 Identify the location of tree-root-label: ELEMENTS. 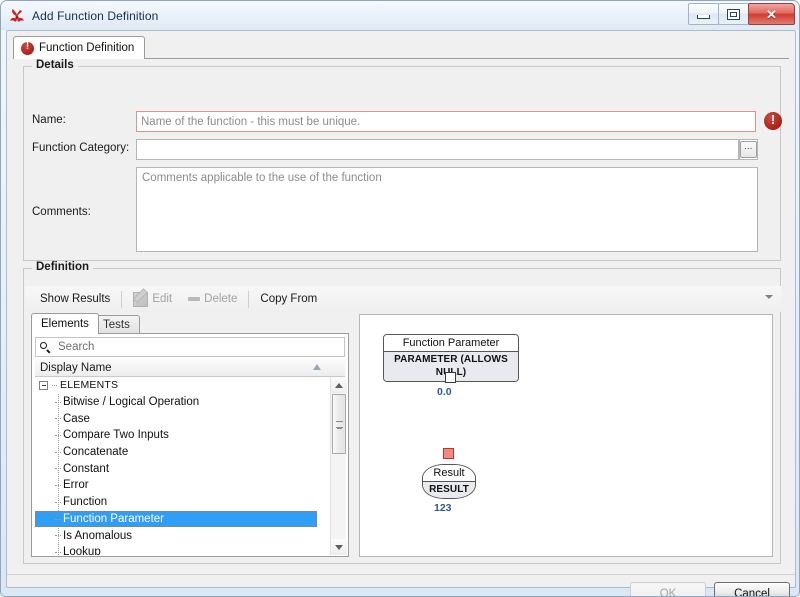
(89, 385).